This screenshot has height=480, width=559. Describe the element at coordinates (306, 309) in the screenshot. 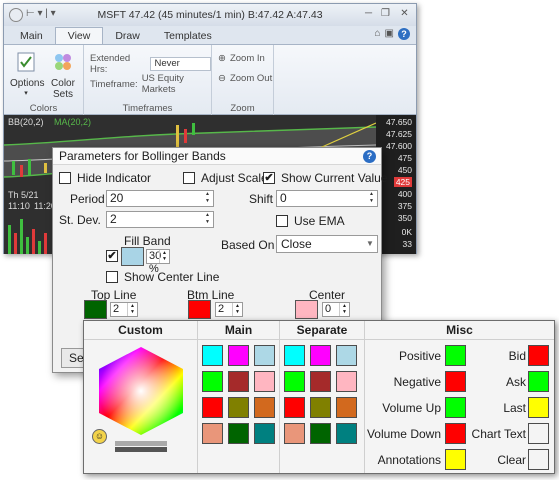

I see `center-color-swatch` at that location.